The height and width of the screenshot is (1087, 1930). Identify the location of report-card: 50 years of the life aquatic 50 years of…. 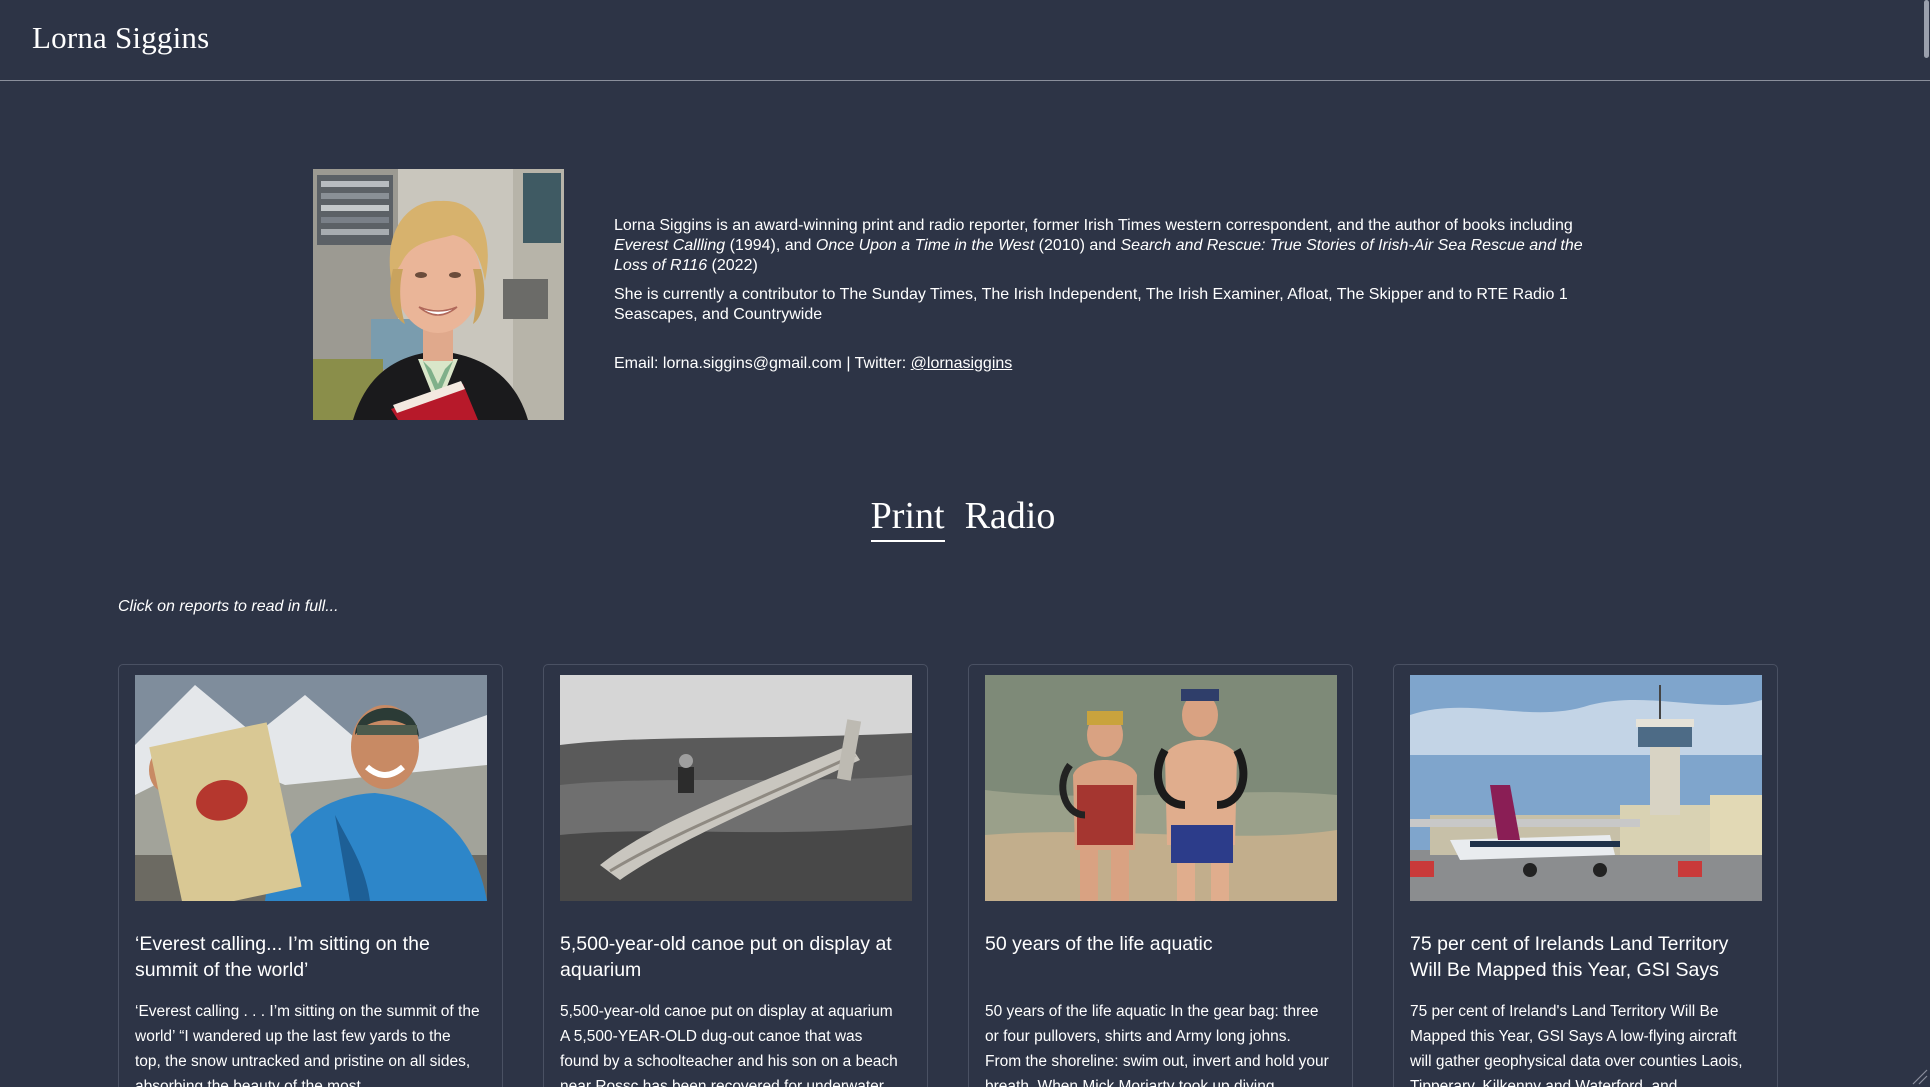
(1160, 875).